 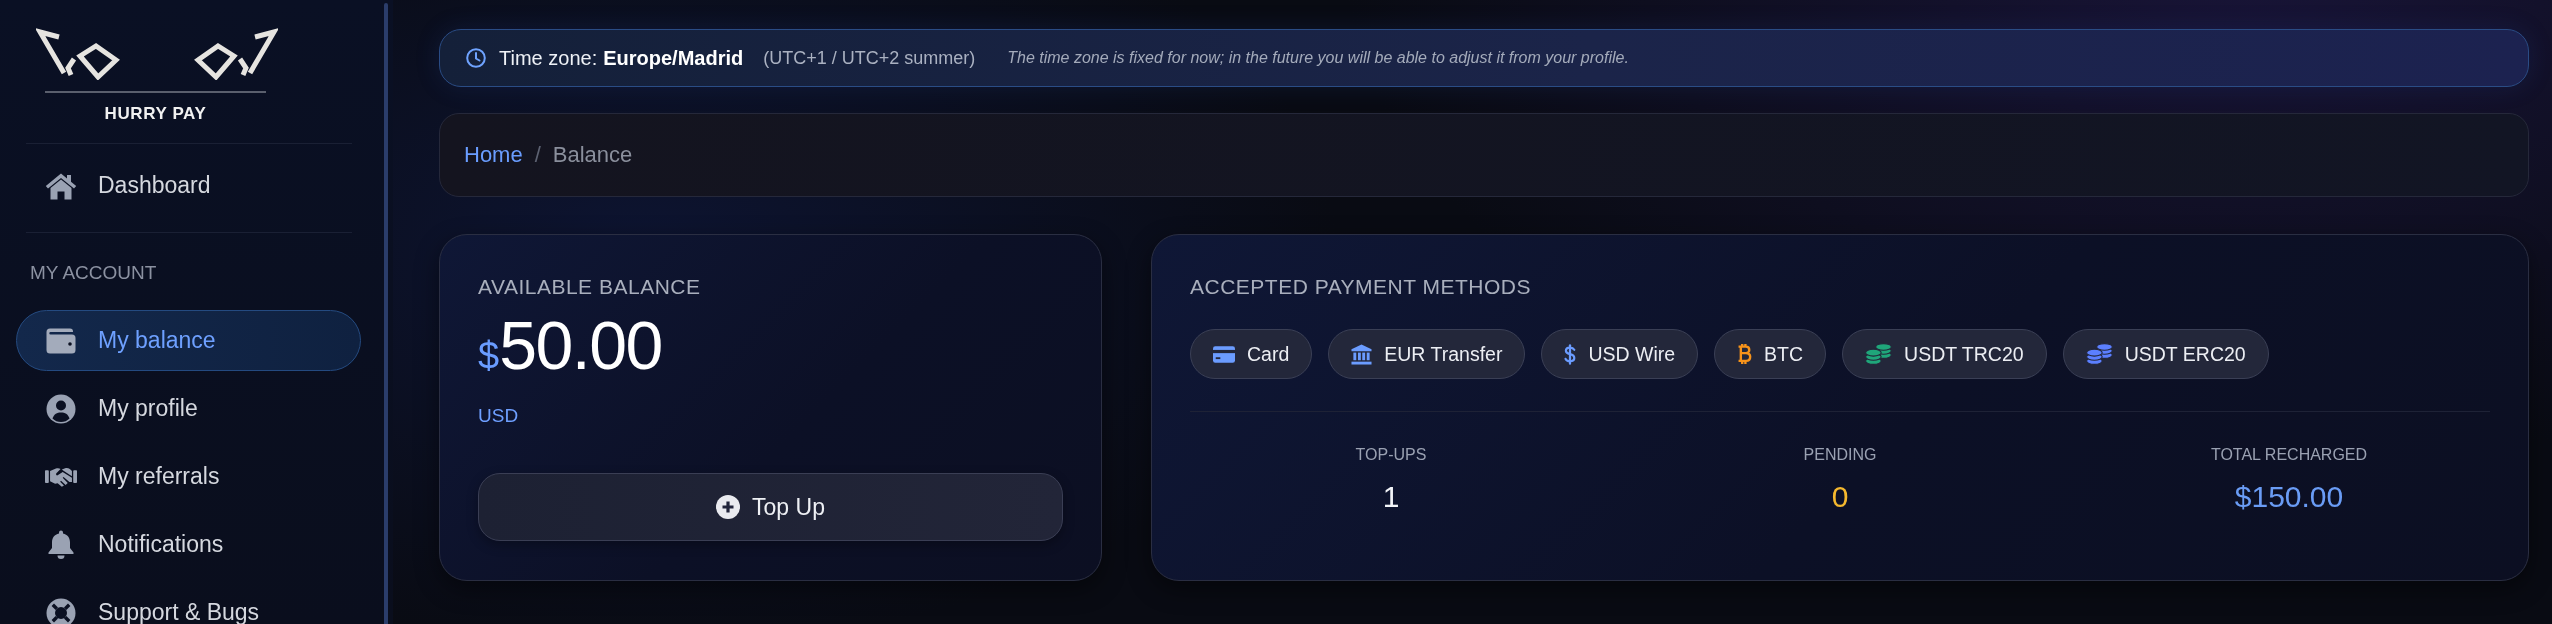 What do you see at coordinates (188, 185) in the screenshot?
I see `nav-item: Dashboard` at bounding box center [188, 185].